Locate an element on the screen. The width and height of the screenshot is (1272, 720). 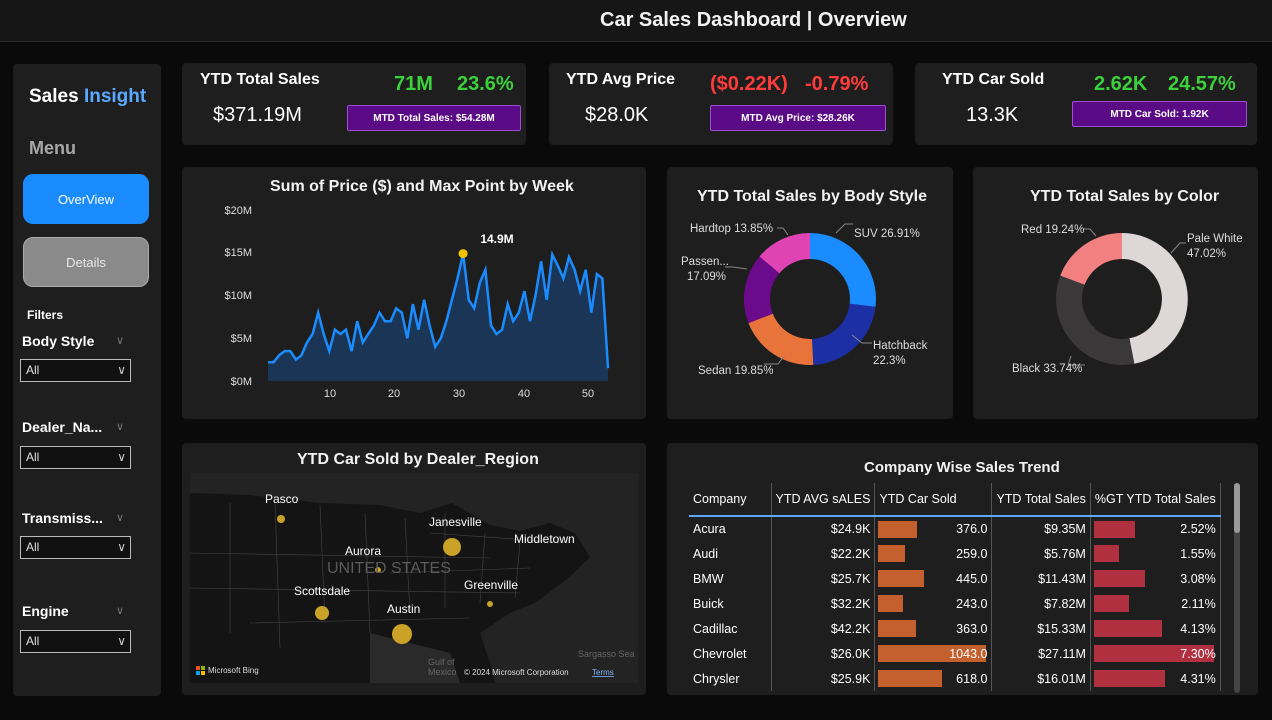
table-row: Chevrolet $26.0K 1043.0 $27.11M 7.30% is located at coordinates (955, 653).